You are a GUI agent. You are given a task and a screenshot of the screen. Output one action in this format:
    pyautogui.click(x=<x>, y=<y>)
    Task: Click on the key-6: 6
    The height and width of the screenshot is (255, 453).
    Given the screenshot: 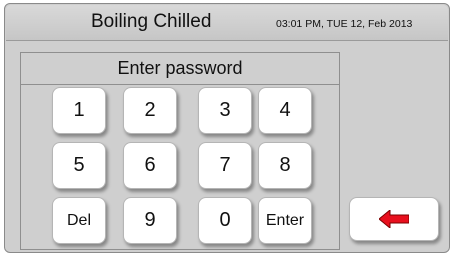 What is the action you would take?
    pyautogui.click(x=150, y=165)
    